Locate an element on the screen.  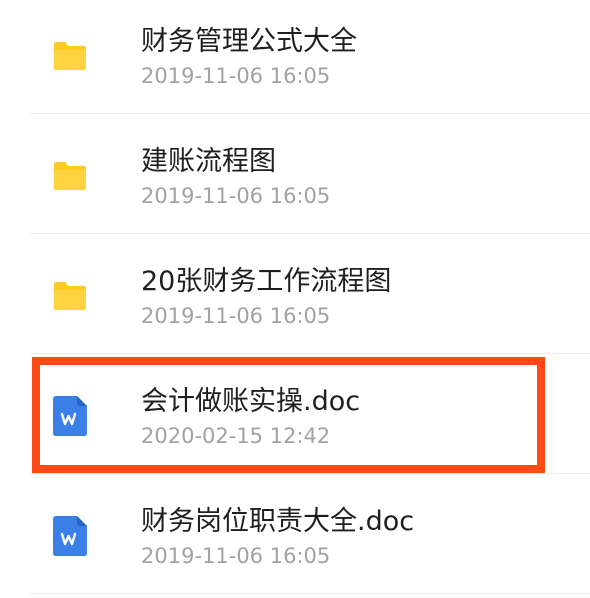
file-name: 20张财务工作流程图 is located at coordinates (266, 281).